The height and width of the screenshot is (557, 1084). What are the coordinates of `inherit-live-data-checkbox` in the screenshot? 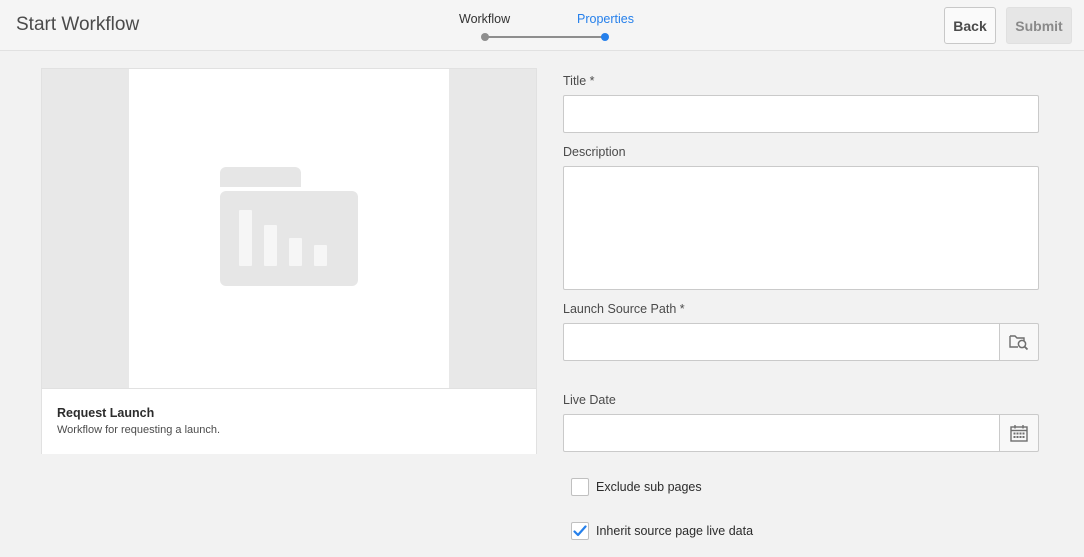 It's located at (580, 531).